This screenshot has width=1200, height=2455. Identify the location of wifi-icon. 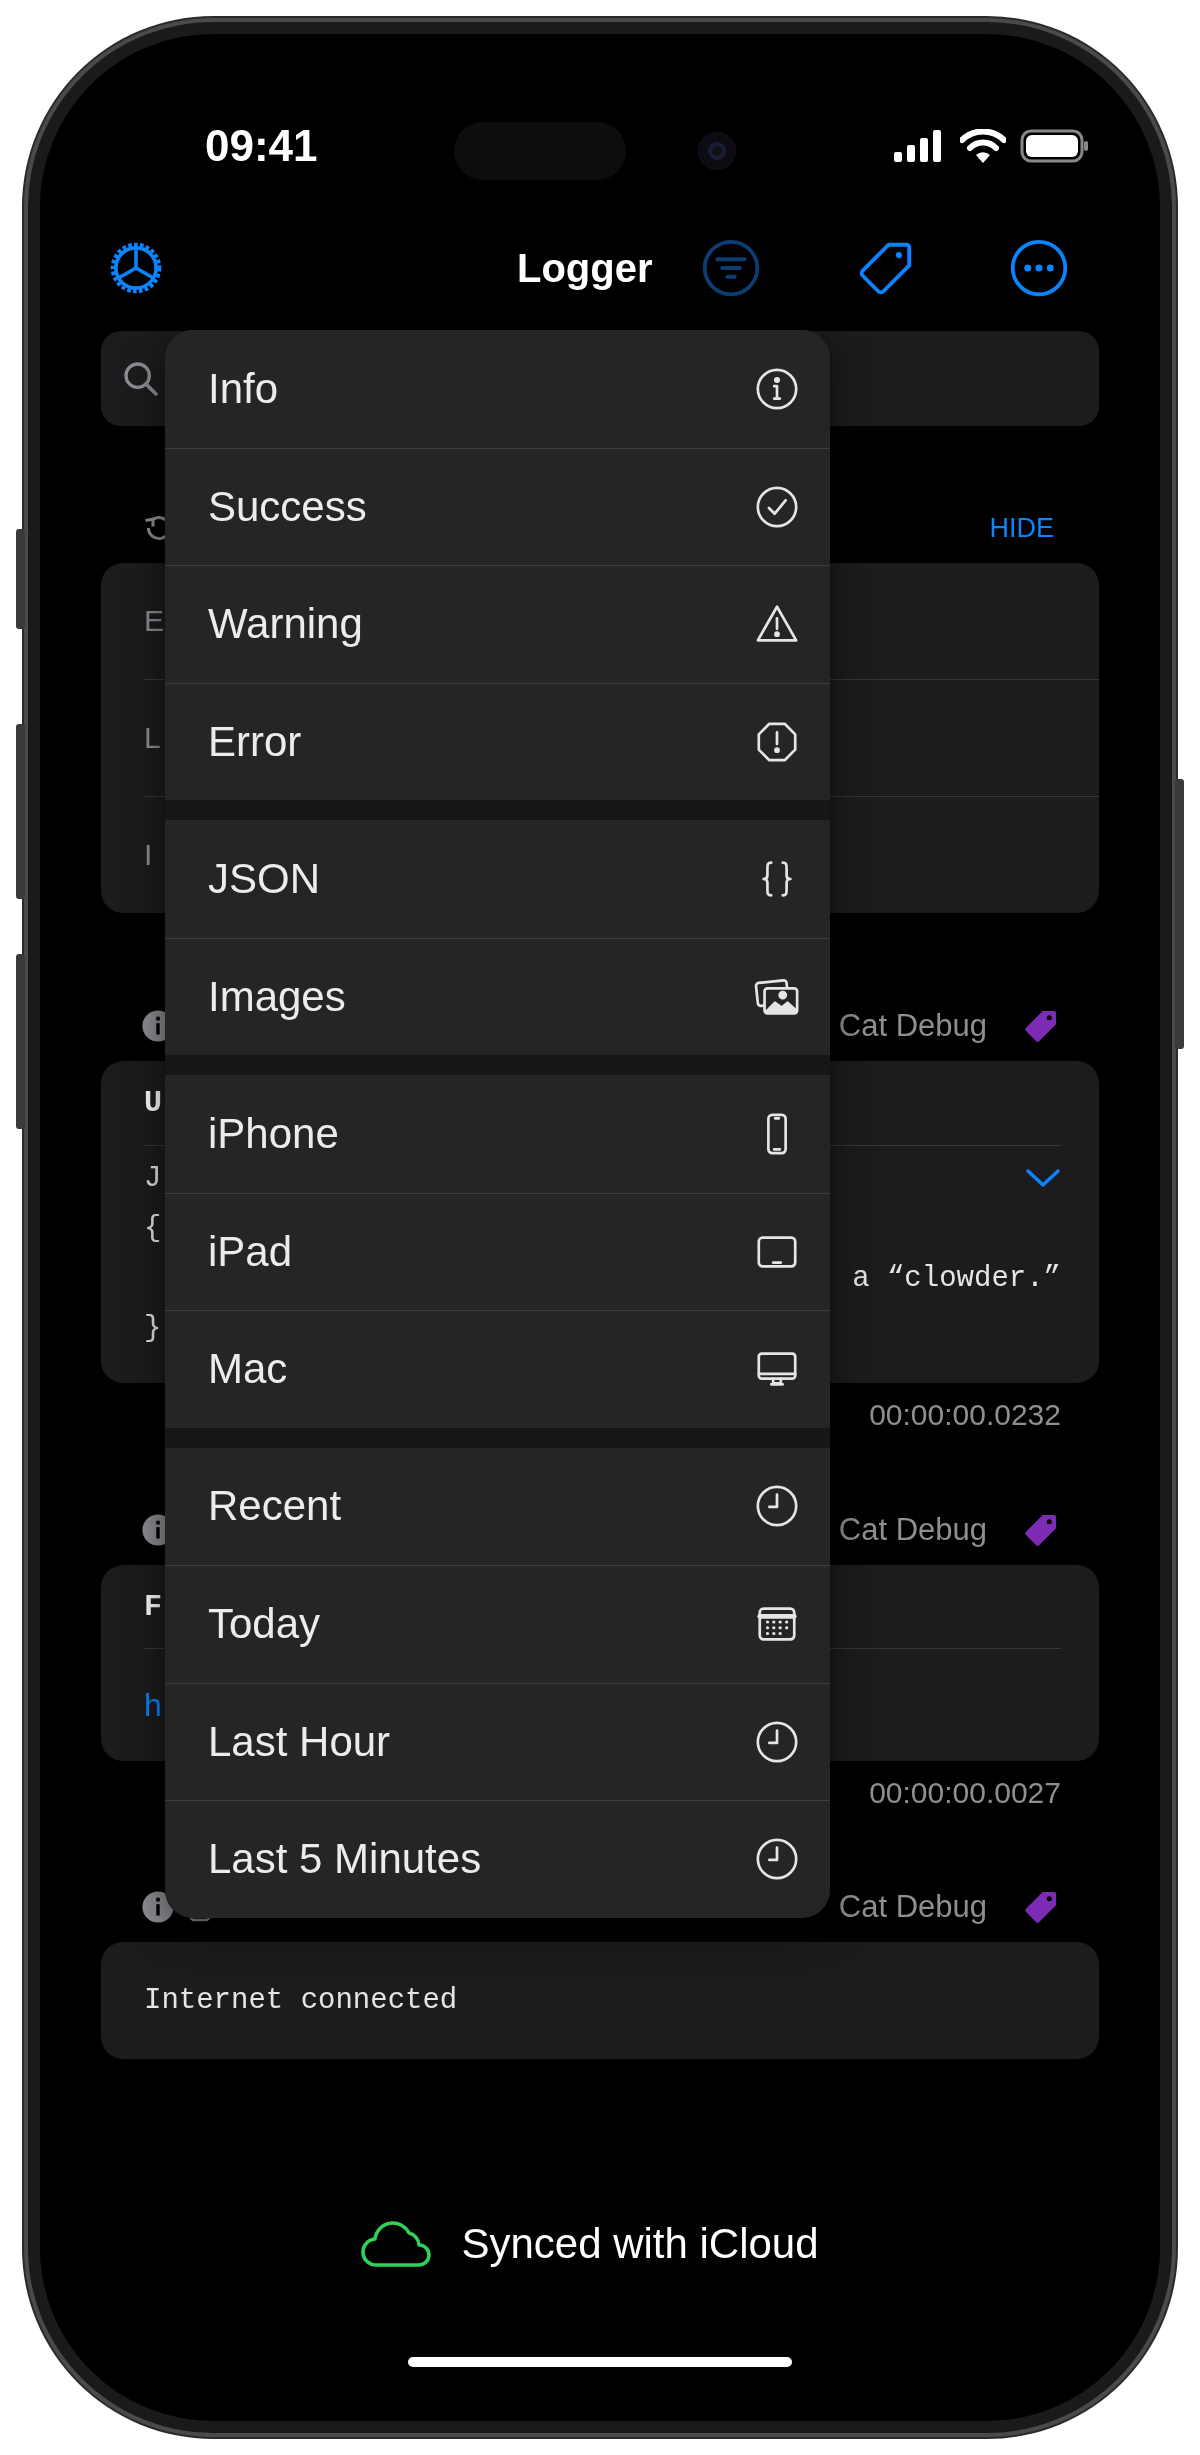
(983, 146).